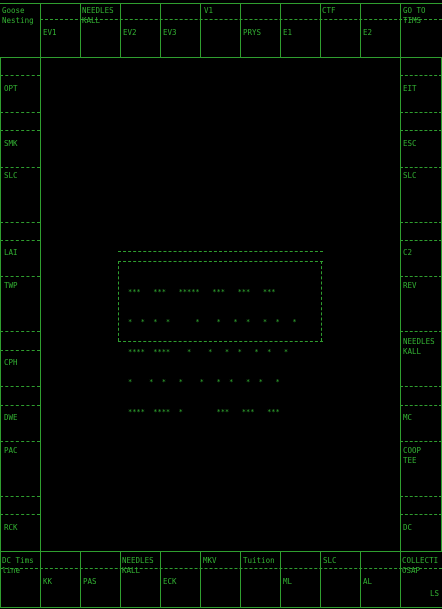 This screenshot has width=442, height=609. I want to click on left-item-rck: RCK, so click(11, 527).